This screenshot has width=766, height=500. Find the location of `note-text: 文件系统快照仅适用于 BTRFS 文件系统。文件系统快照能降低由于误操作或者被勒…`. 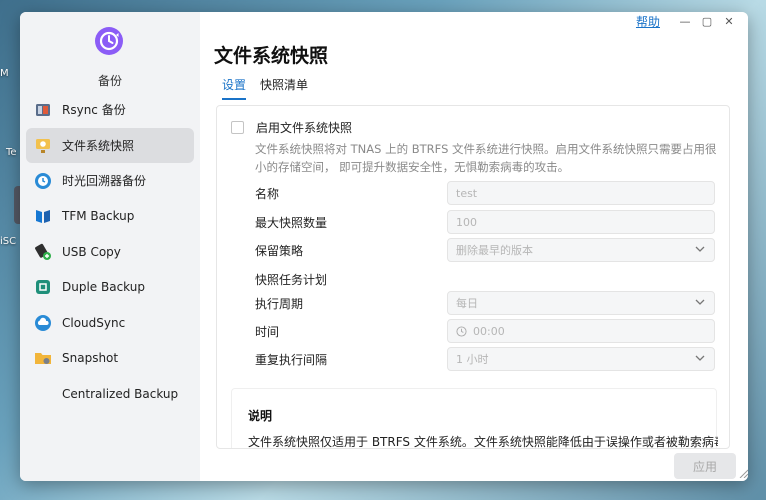

note-text: 文件系统快照仅适用于 BTRFS 文件系统。文件系统快照能降低由于误操作或者被勒… is located at coordinates (483, 442).